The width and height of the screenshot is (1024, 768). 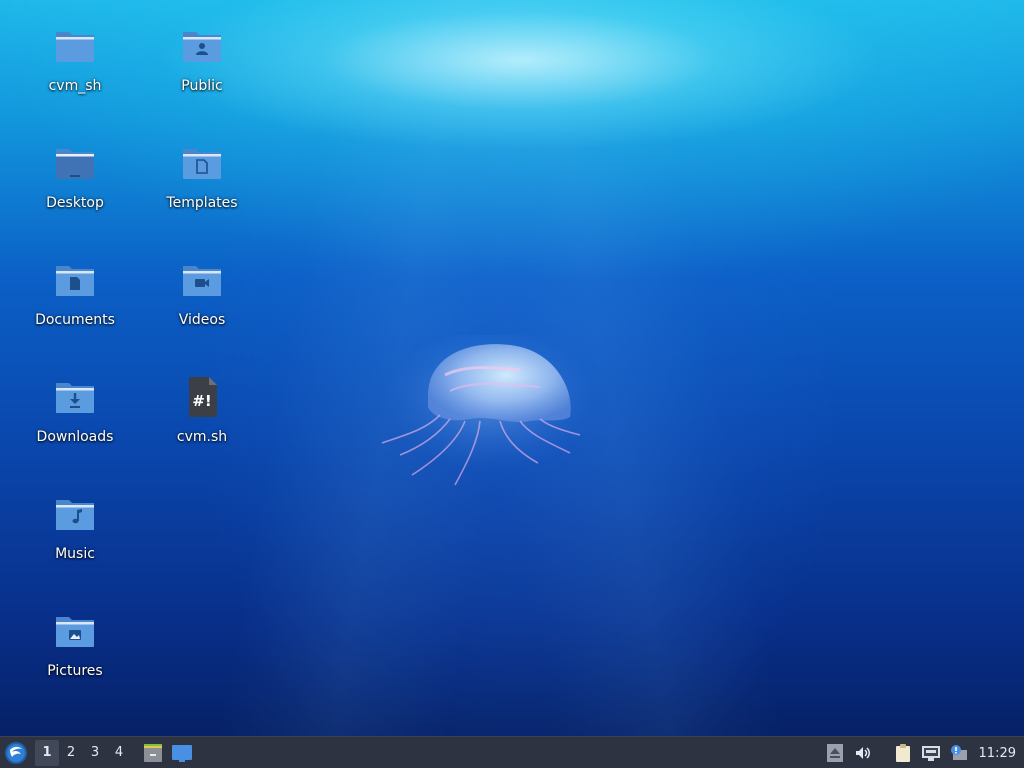 I want to click on system-tray: 11:29, so click(x=922, y=752).